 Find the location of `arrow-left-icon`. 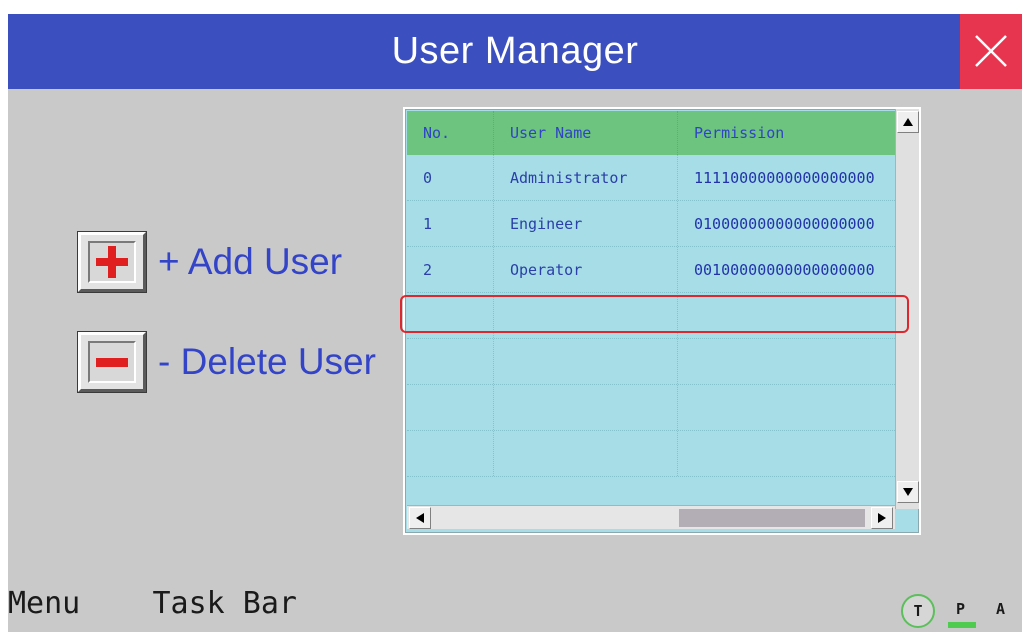

arrow-left-icon is located at coordinates (420, 518).